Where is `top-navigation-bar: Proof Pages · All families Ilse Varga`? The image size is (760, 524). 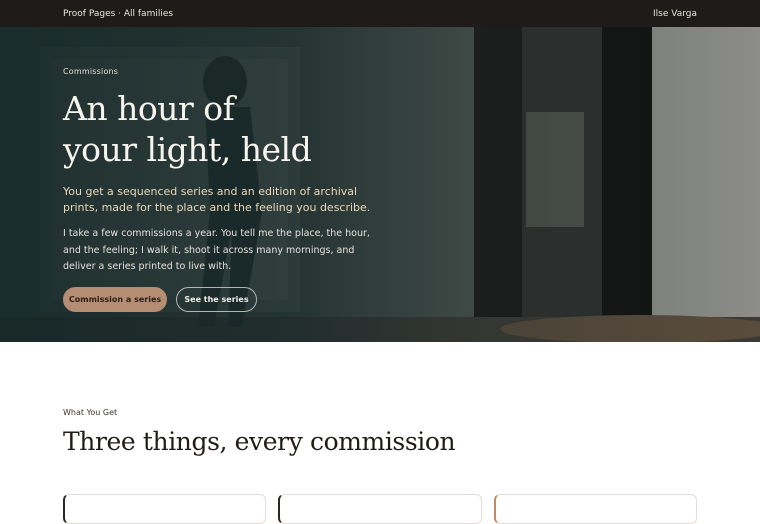
top-navigation-bar: Proof Pages · All families Ilse Varga is located at coordinates (380, 13).